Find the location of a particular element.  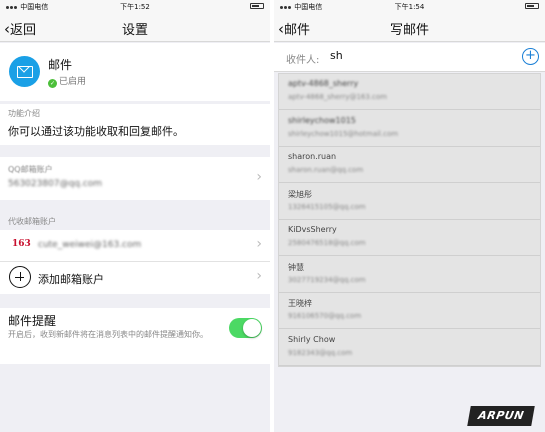

contact-name: sharon.ruan is located at coordinates (312, 156).